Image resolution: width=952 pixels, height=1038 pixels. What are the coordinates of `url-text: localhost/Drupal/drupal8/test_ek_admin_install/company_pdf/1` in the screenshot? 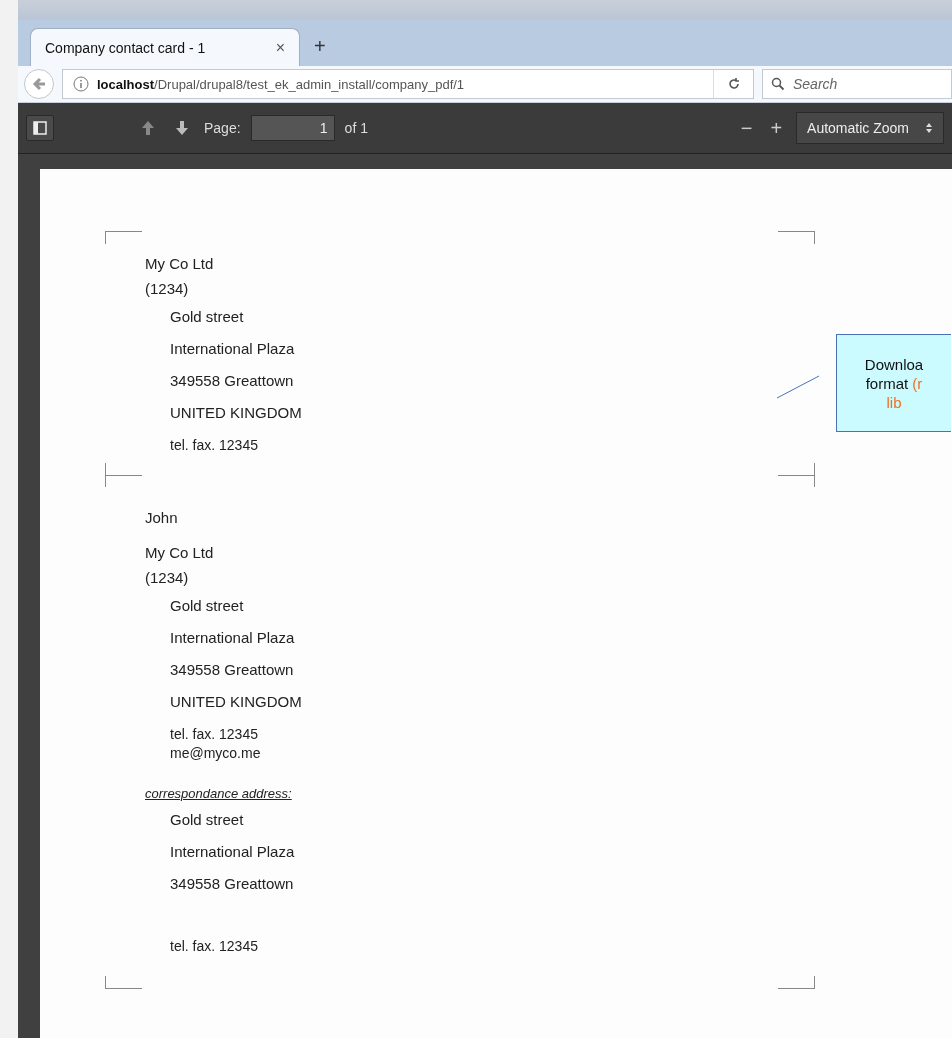 It's located at (281, 84).